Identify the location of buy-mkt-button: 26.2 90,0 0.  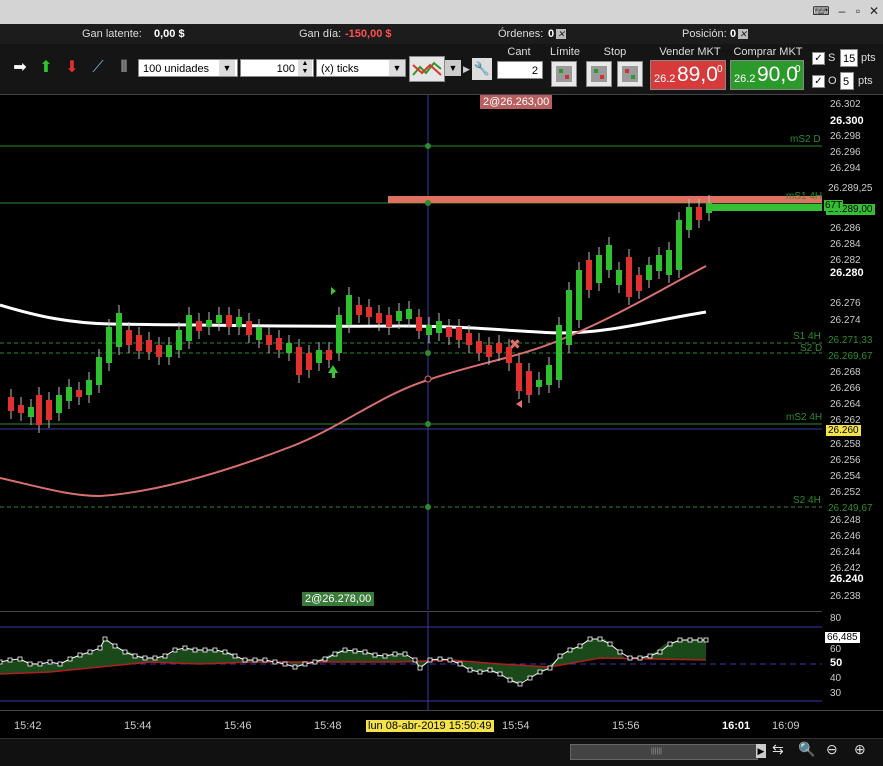
(767, 75).